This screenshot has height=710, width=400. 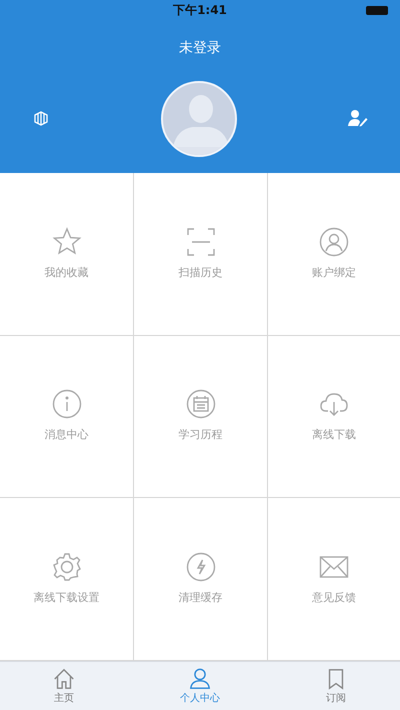 What do you see at coordinates (201, 404) in the screenshot?
I see `calendar-icon` at bounding box center [201, 404].